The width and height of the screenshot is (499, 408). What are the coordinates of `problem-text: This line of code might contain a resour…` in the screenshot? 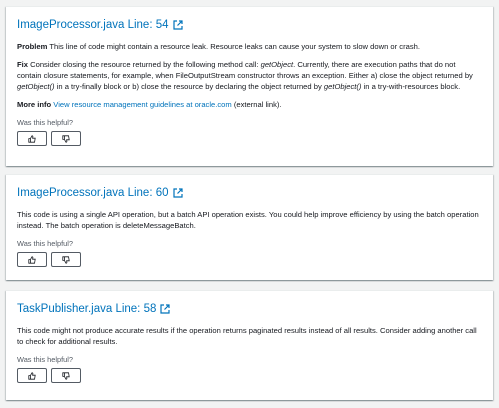 It's located at (234, 46).